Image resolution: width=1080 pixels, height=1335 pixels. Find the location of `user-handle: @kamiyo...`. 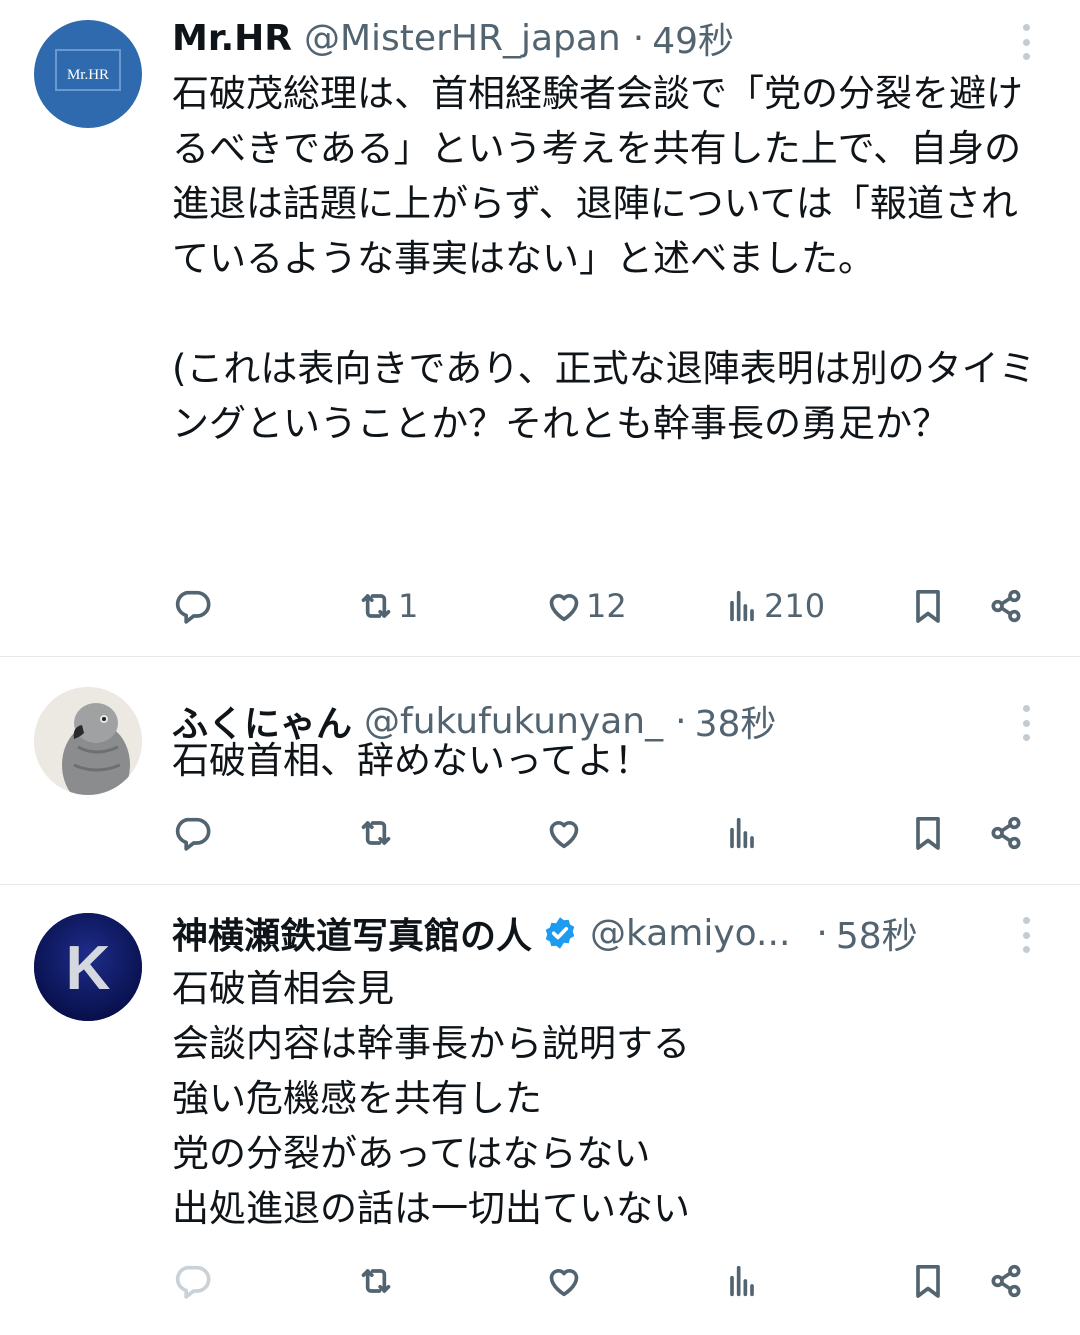

user-handle: @kamiyo... is located at coordinates (690, 933).